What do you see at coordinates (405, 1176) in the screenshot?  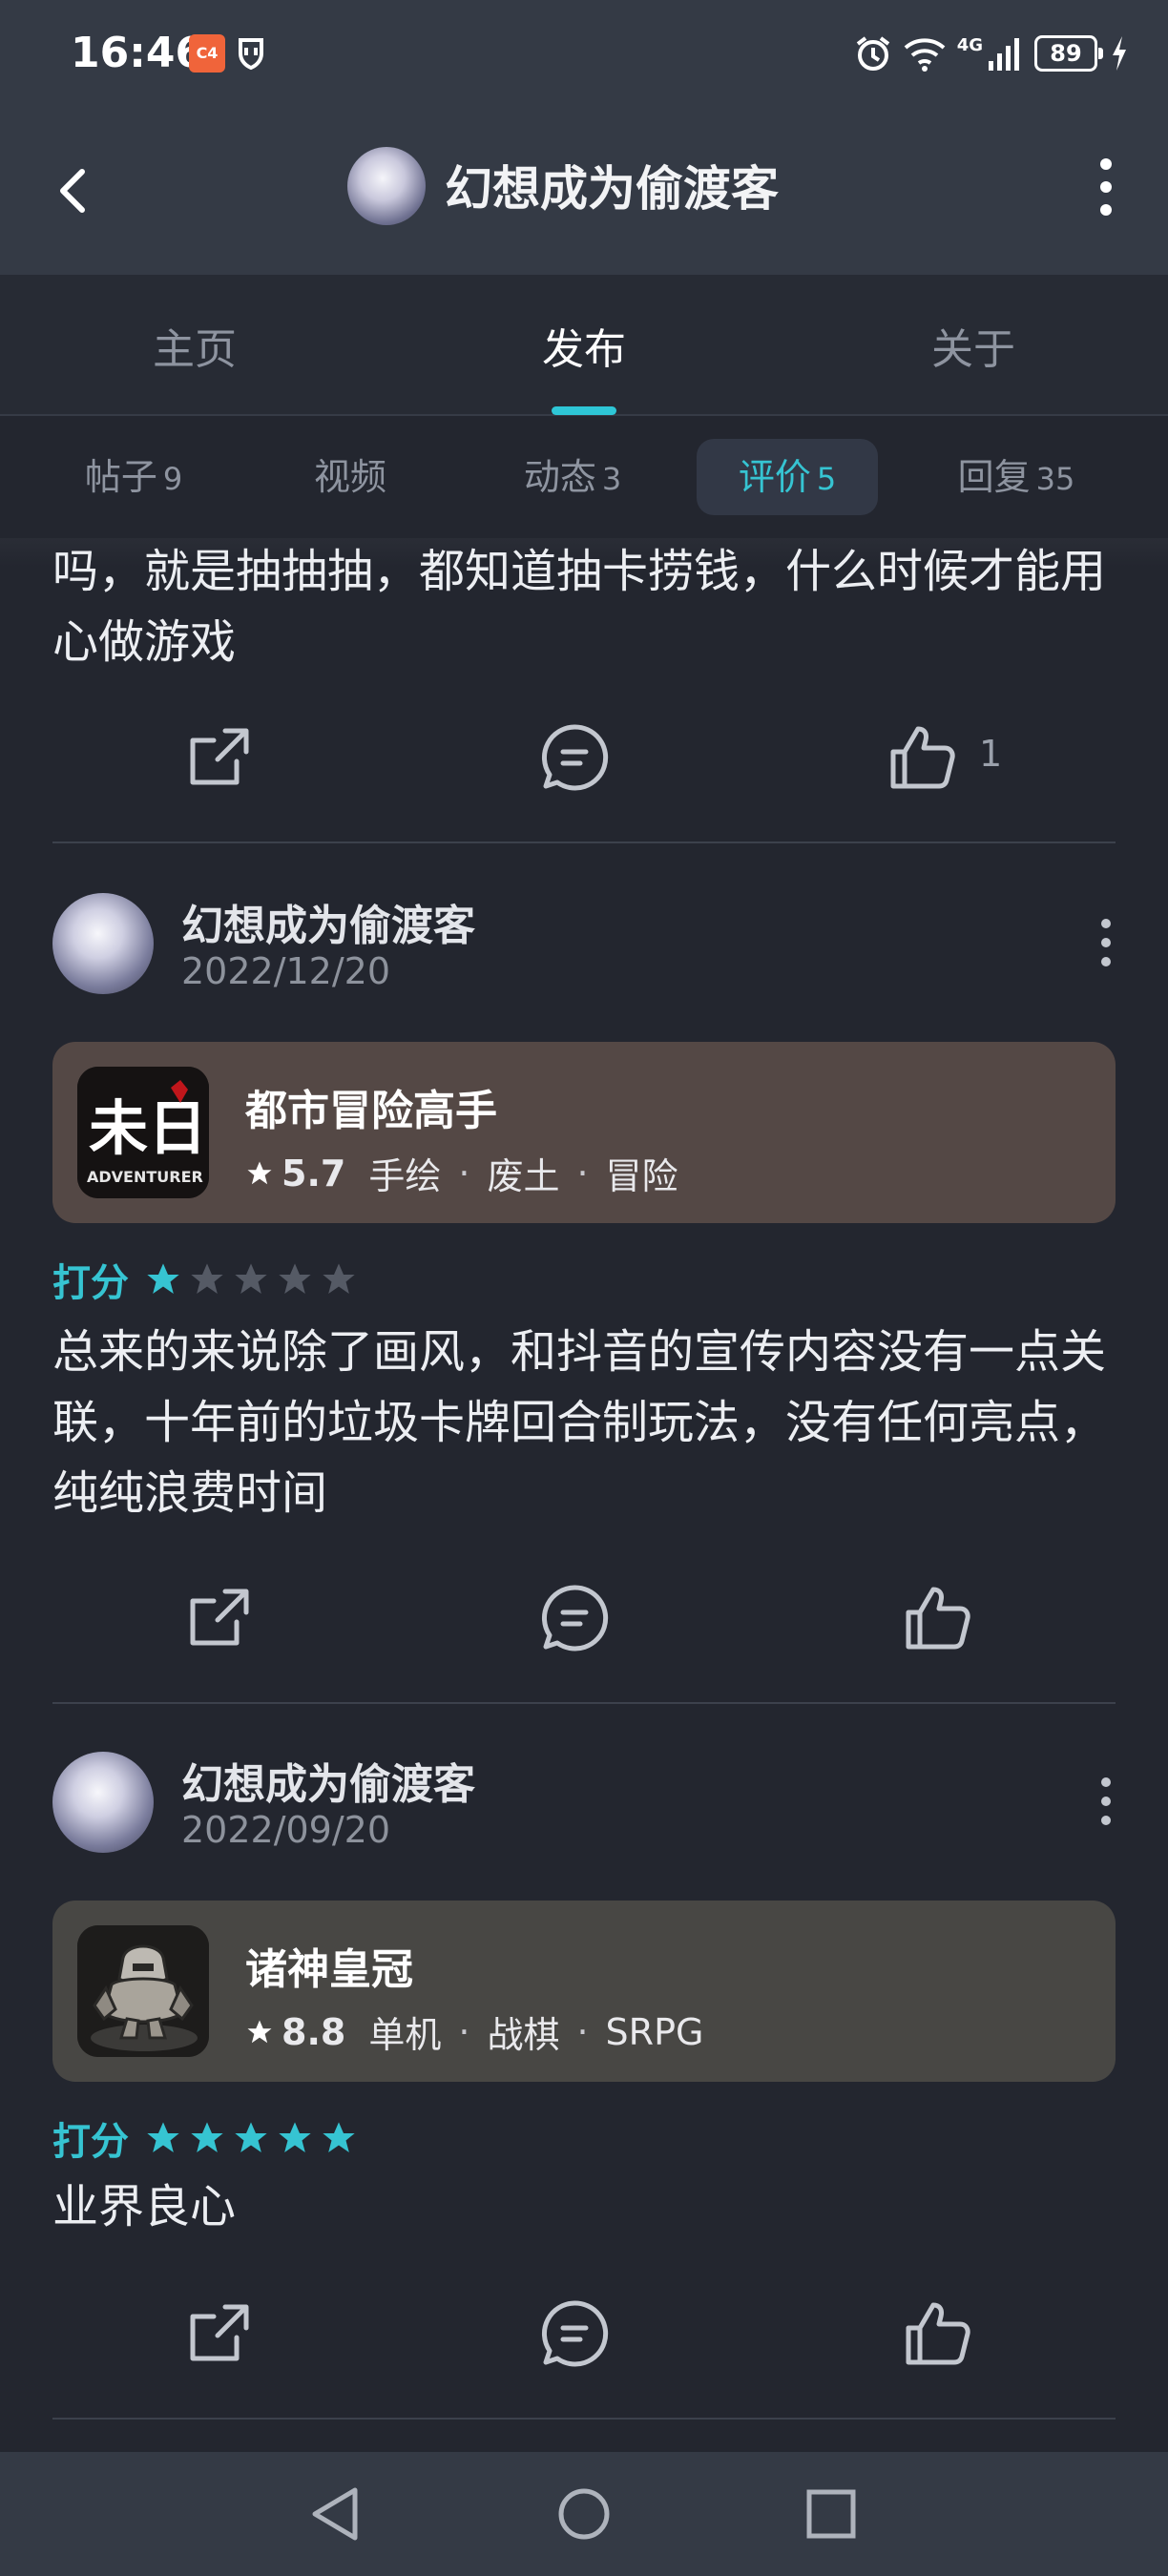 I see `game-tag: 手绘` at bounding box center [405, 1176].